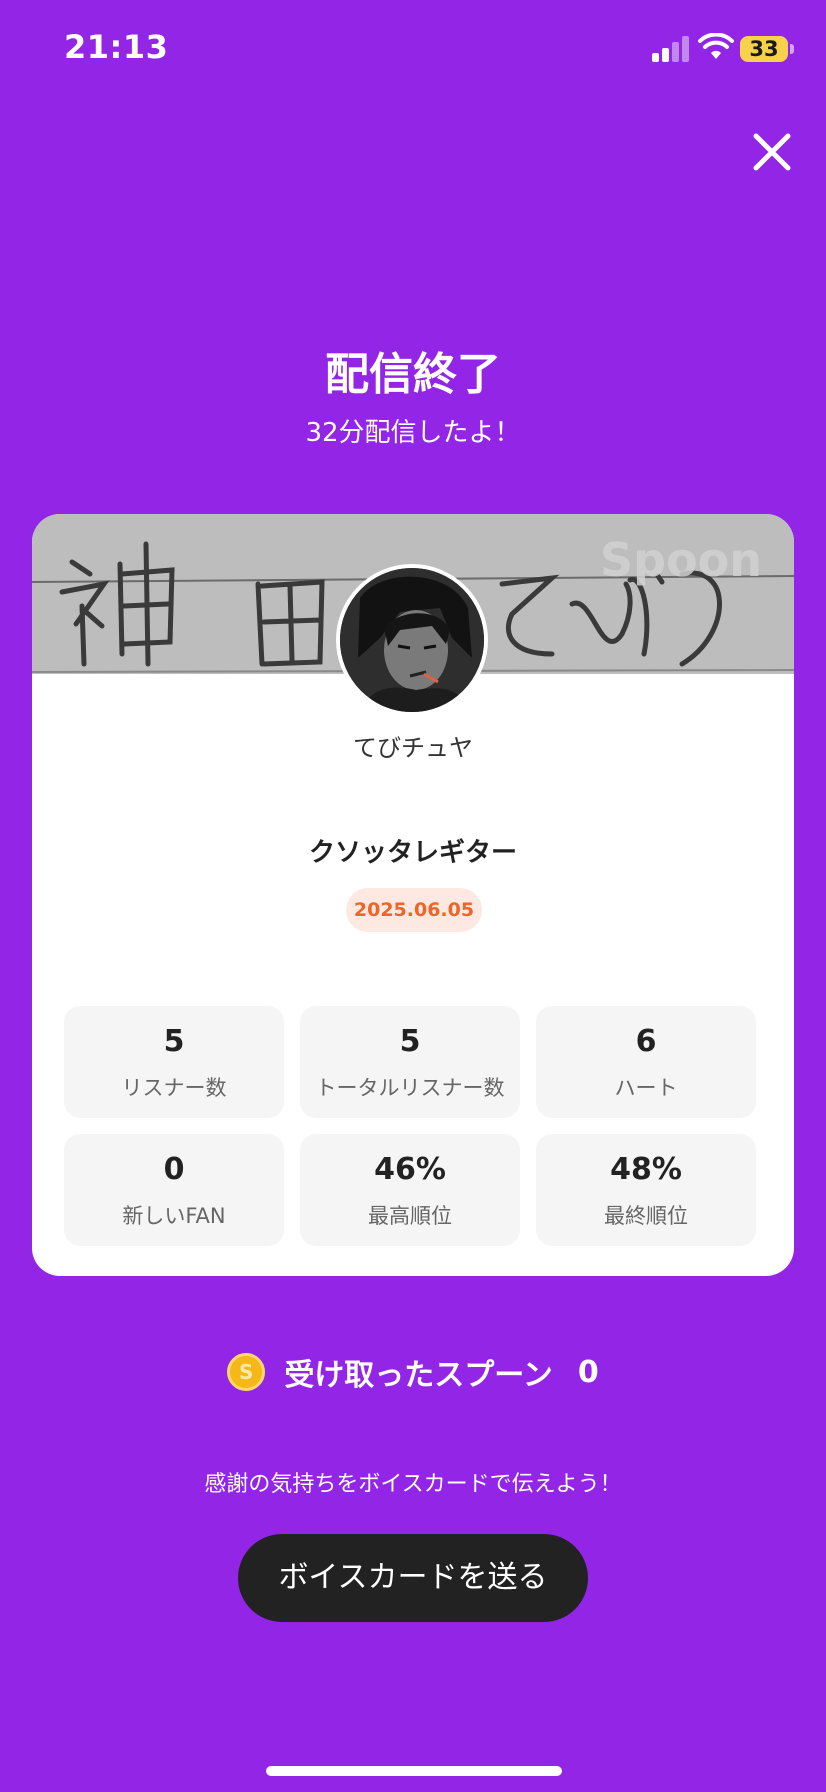  Describe the element at coordinates (413, 1484) in the screenshot. I see `thanks-text: 感謝の気持ちをボイスカードで伝えよう！` at that location.